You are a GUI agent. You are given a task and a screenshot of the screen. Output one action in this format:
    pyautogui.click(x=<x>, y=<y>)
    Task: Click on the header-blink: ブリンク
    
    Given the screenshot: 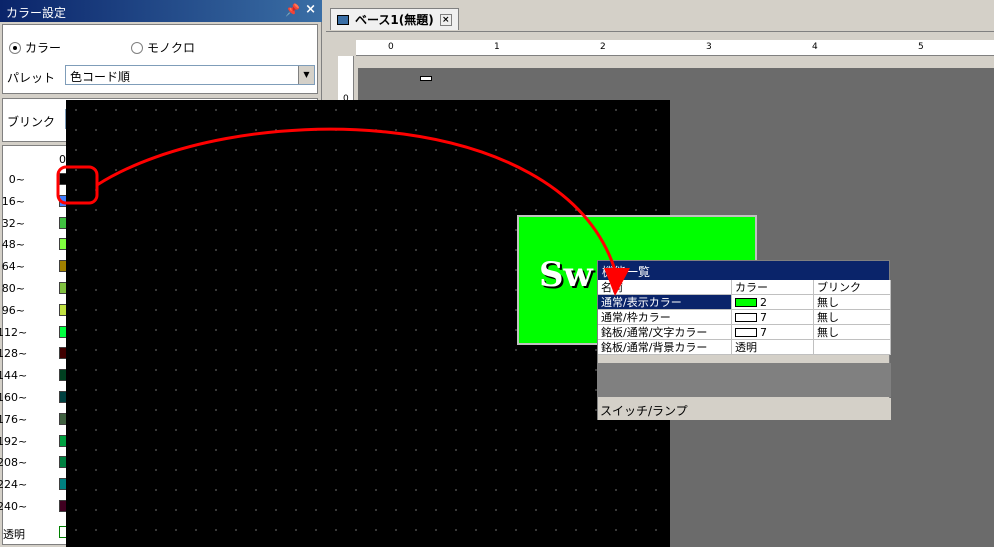 What is the action you would take?
    pyautogui.click(x=852, y=287)
    